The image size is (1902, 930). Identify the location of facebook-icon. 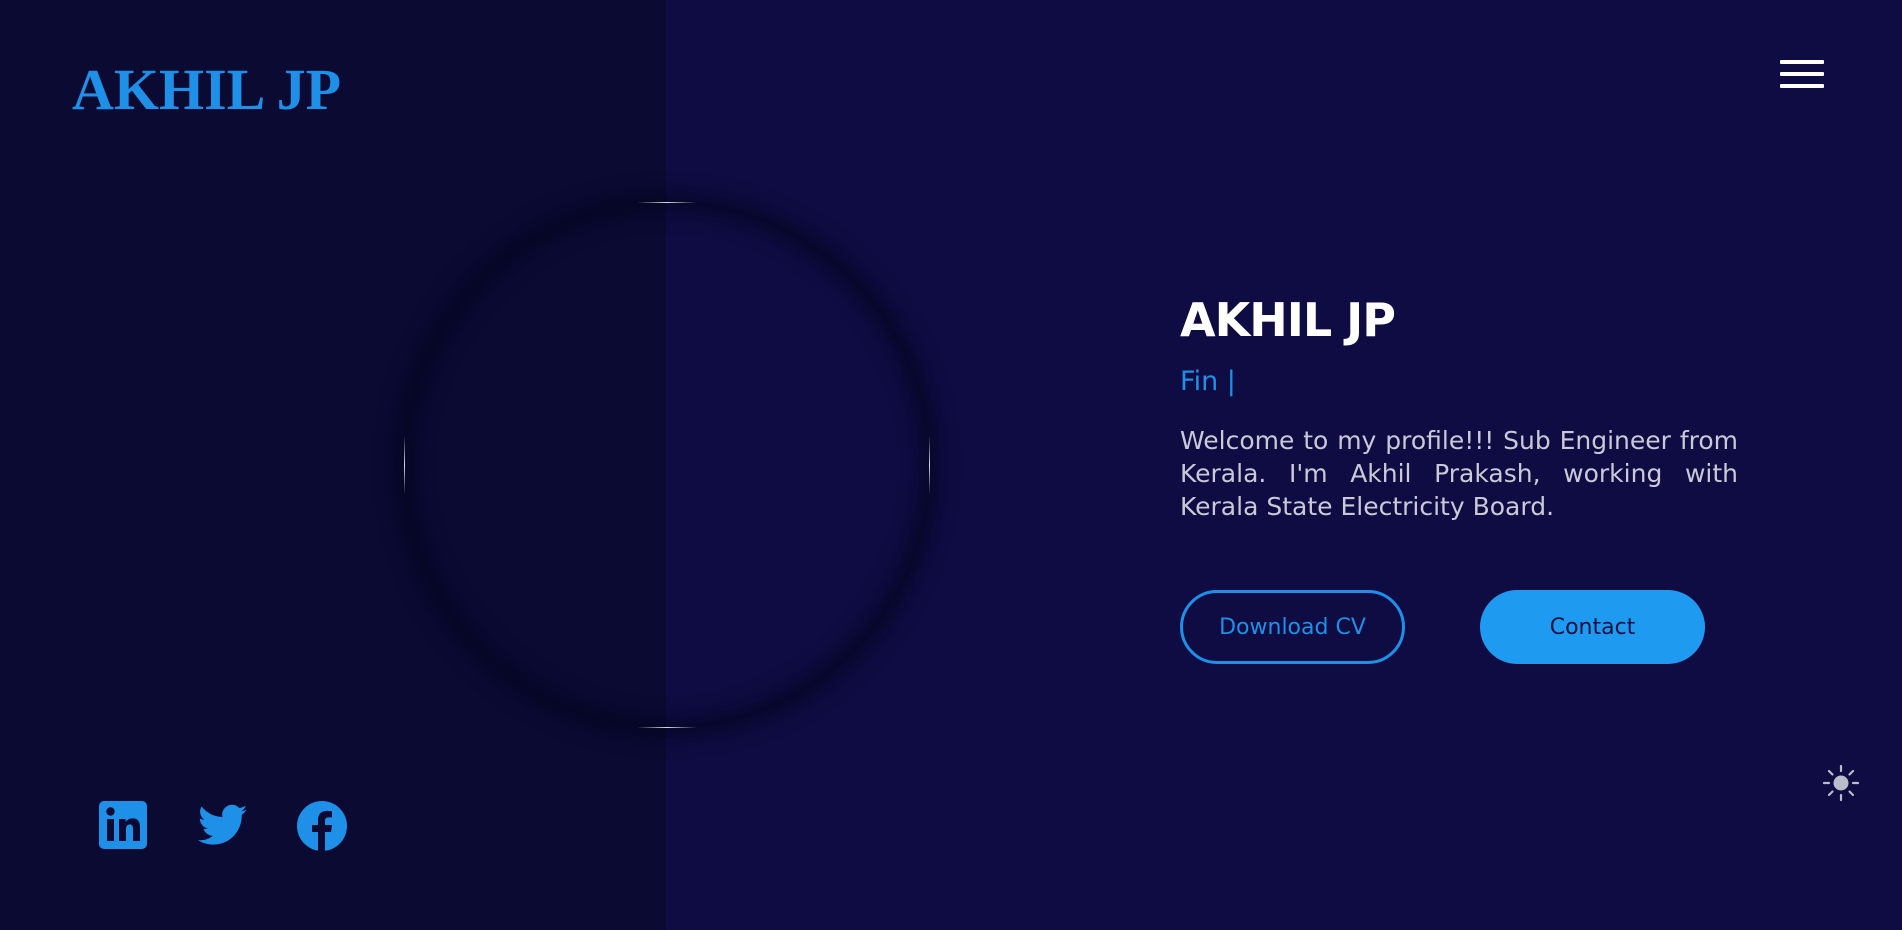
(322, 826).